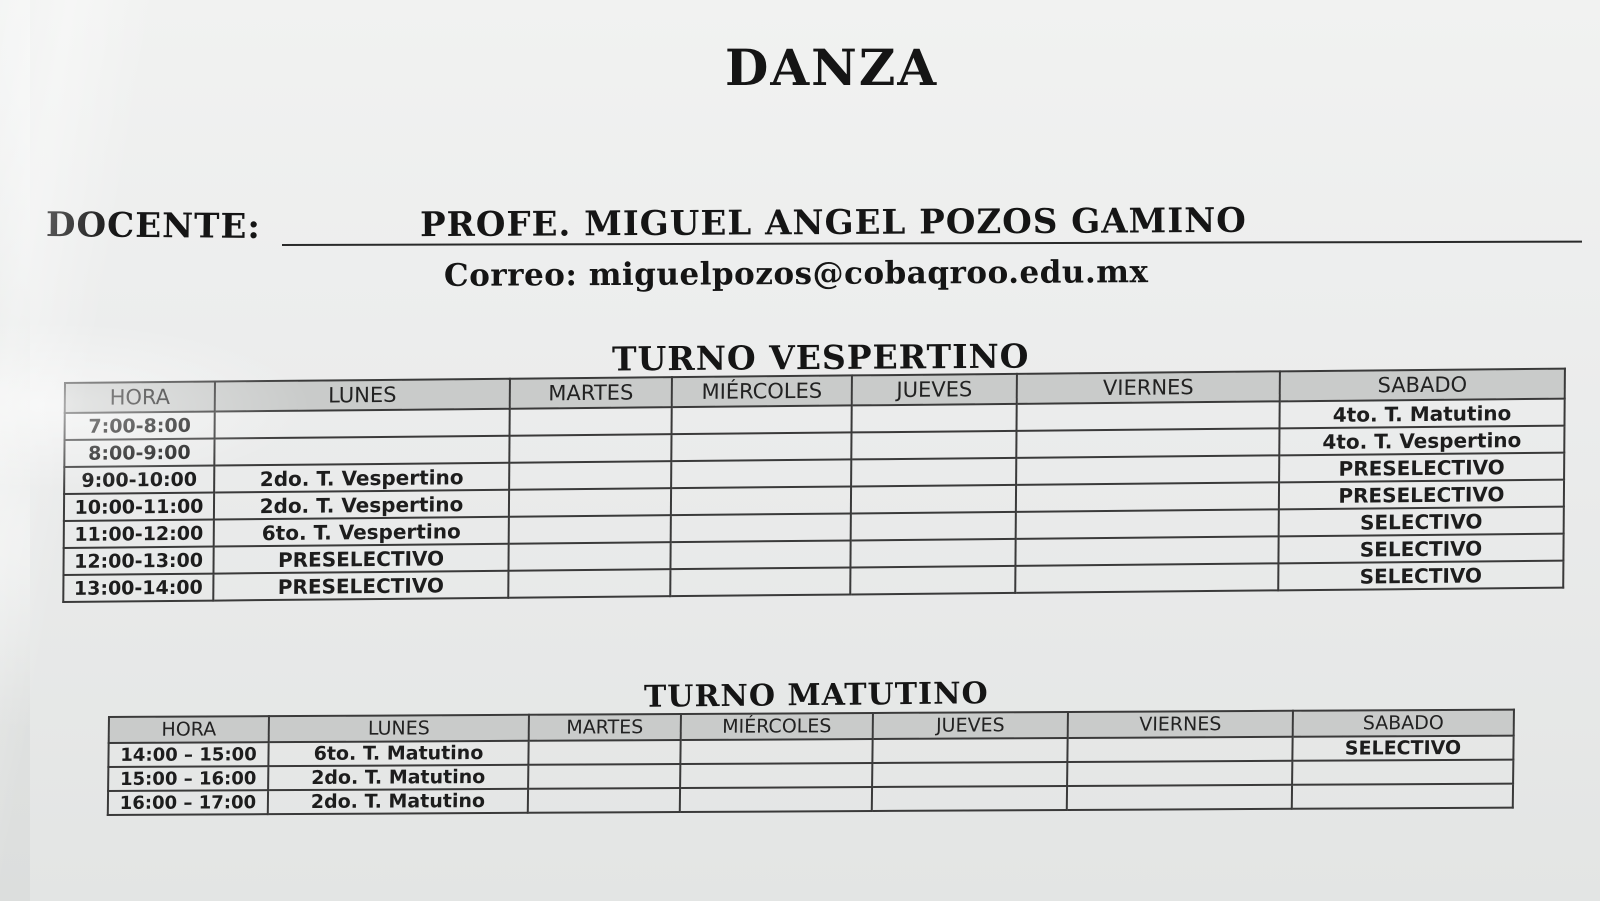 The height and width of the screenshot is (901, 1600). Describe the element at coordinates (138, 561) in the screenshot. I see `hora-cell: 12:00-13:00` at that location.